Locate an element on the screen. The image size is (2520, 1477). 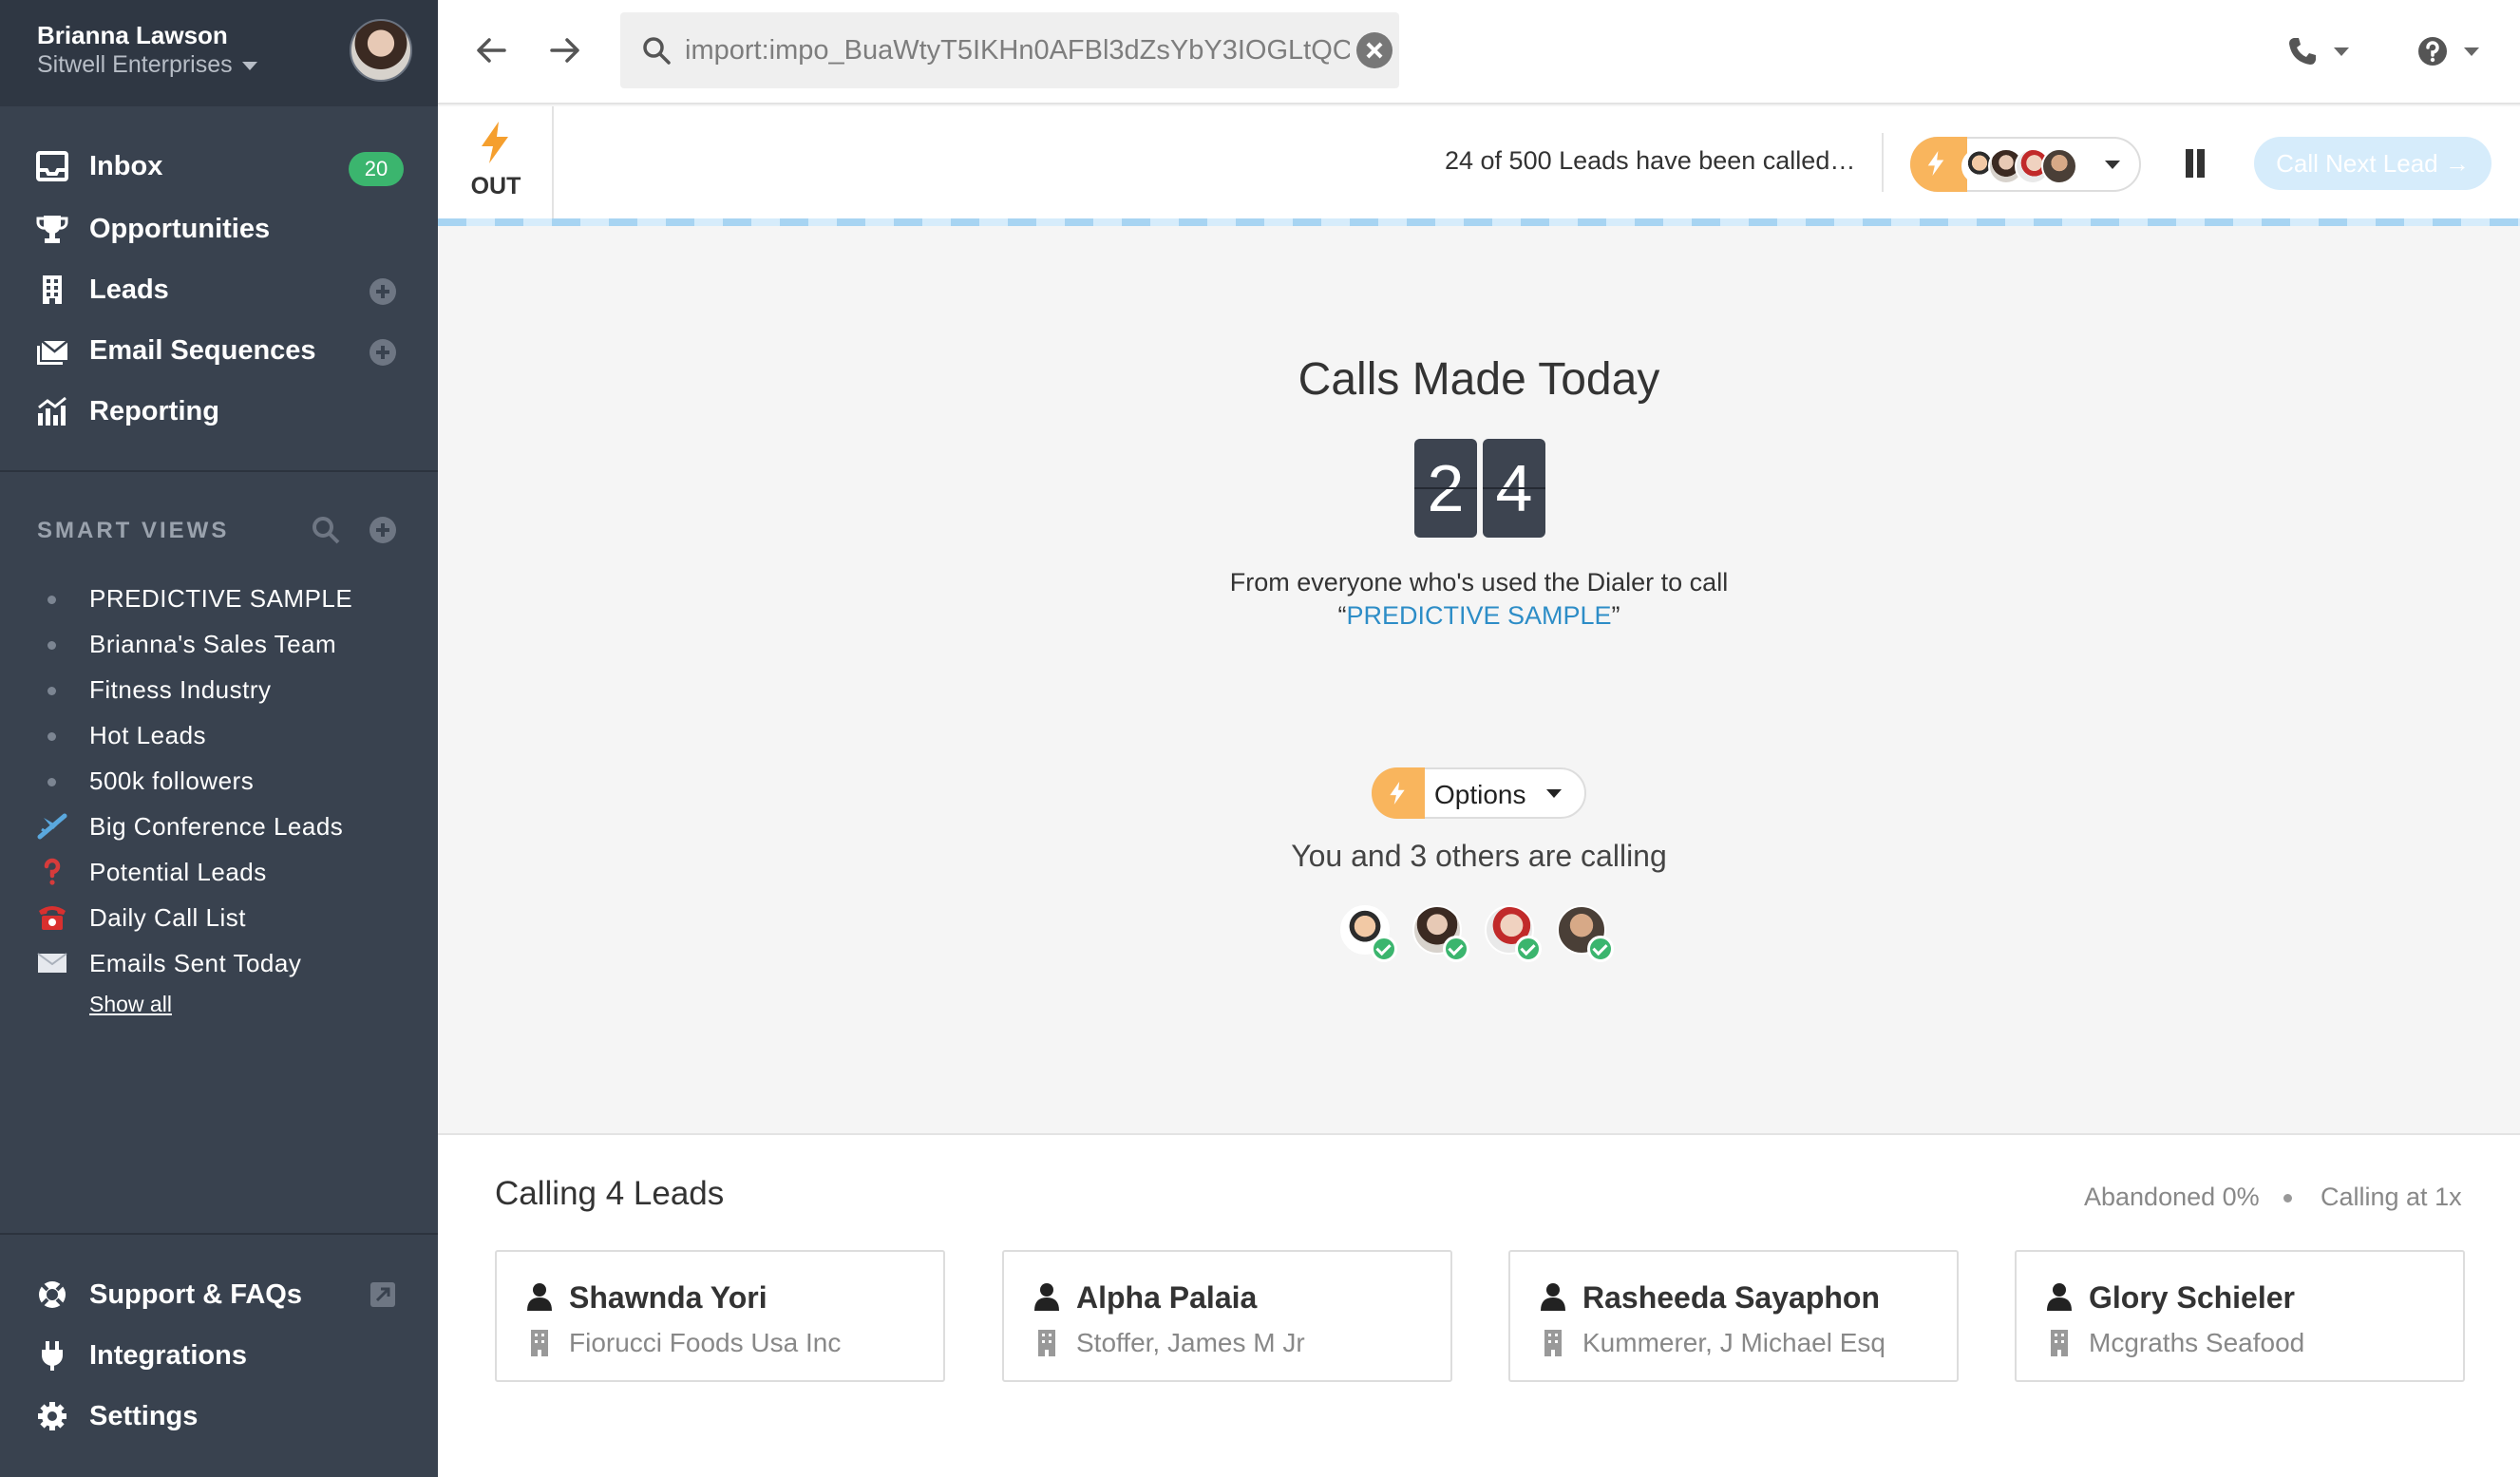
smart-view-item: 500k followers is located at coordinates (219, 781).